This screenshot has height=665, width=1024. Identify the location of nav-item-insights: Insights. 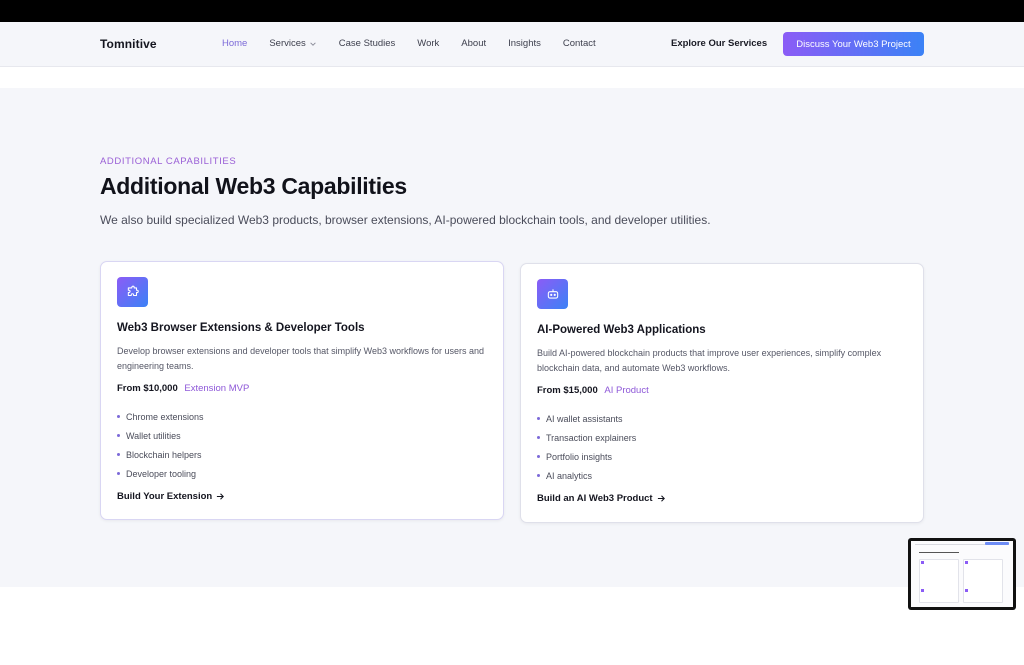
(524, 43).